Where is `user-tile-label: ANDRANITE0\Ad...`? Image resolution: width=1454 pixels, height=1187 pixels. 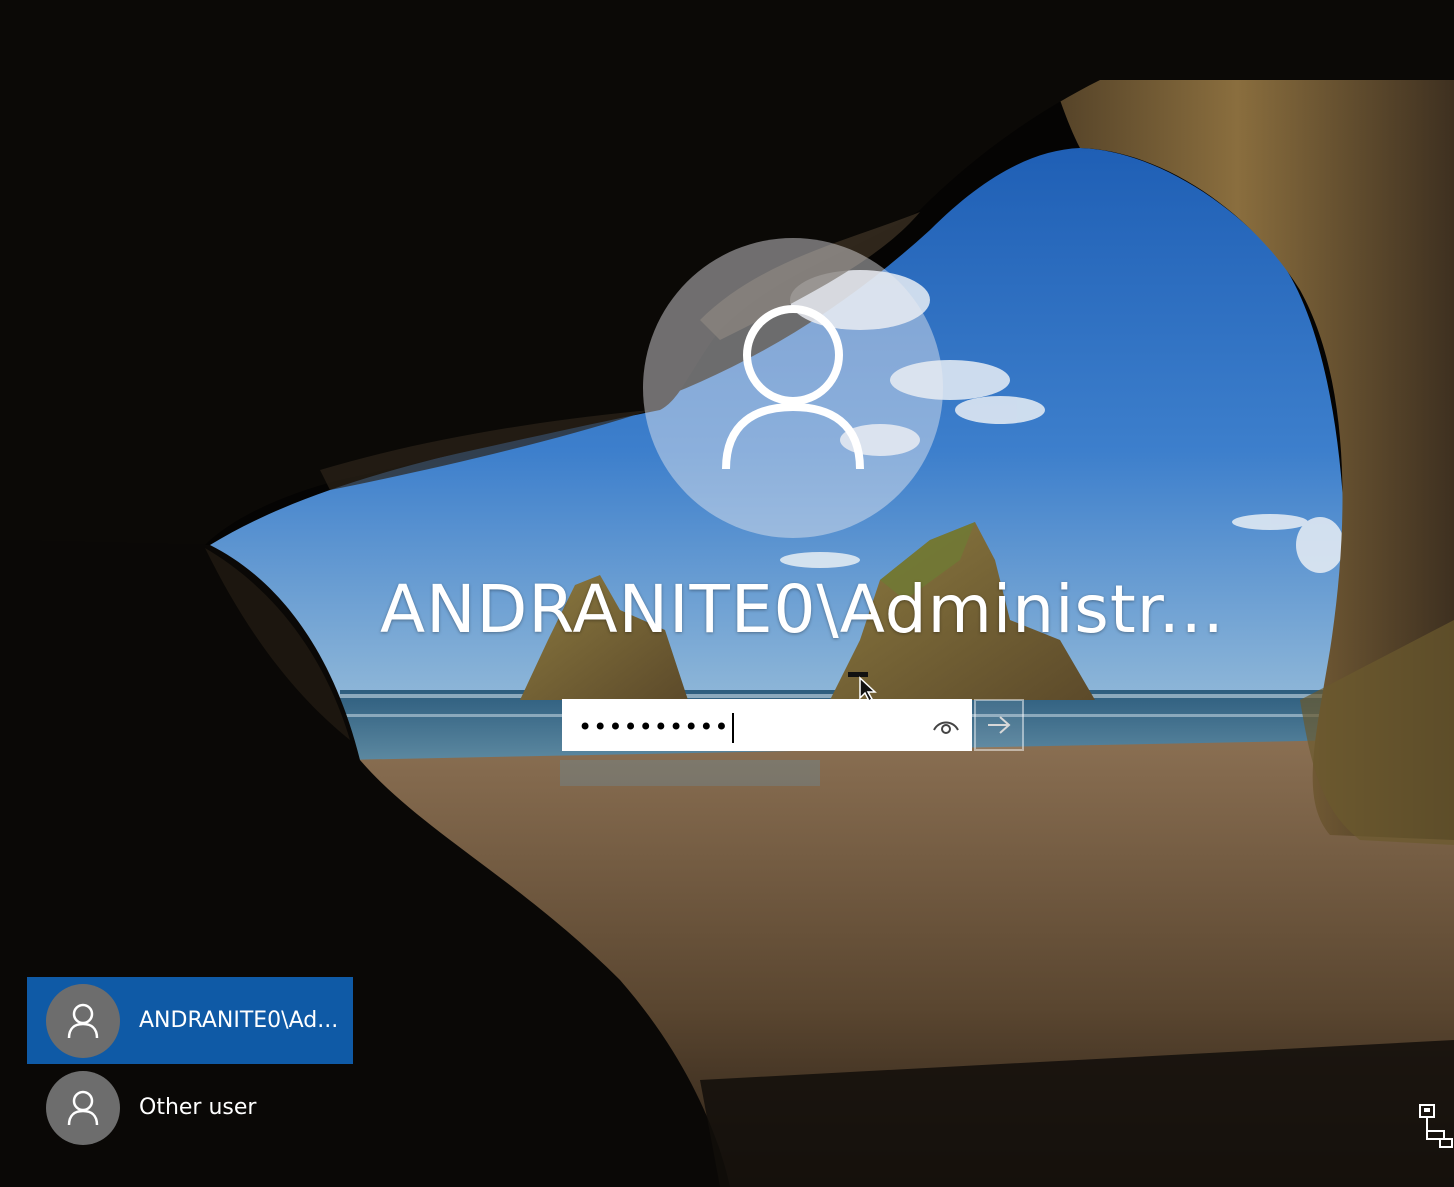
user-tile-label: ANDRANITE0\Ad... is located at coordinates (239, 1020).